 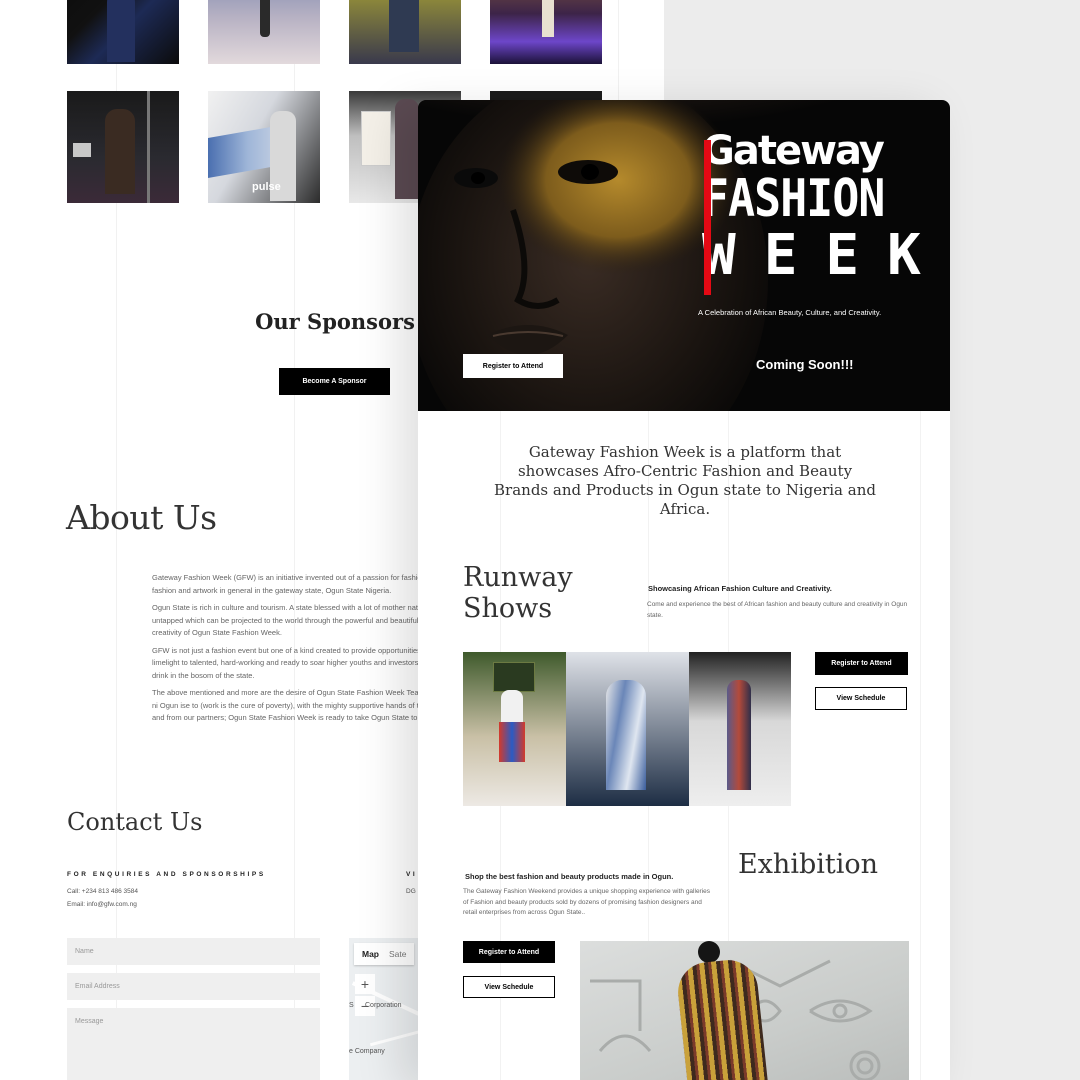 What do you see at coordinates (861, 698) in the screenshot?
I see `runway-schedule-button: View Schedule` at bounding box center [861, 698].